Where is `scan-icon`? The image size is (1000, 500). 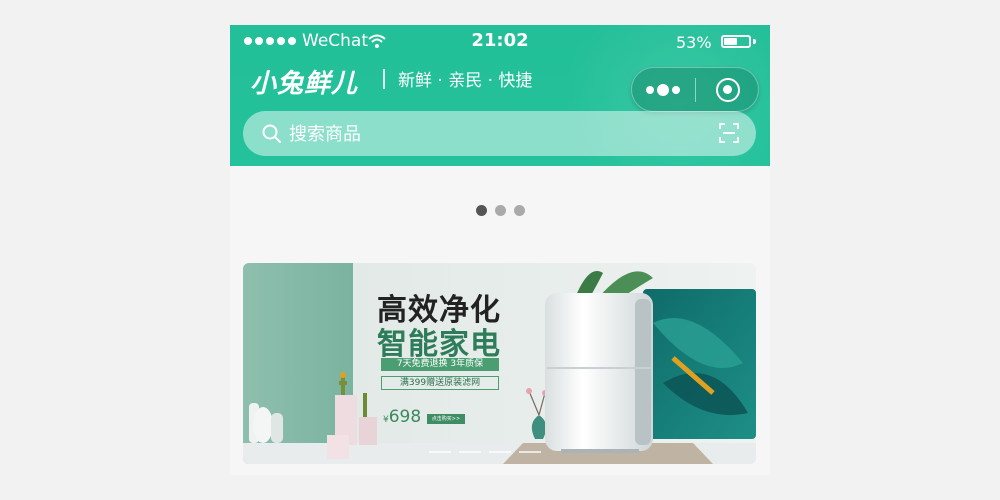
scan-icon is located at coordinates (729, 133).